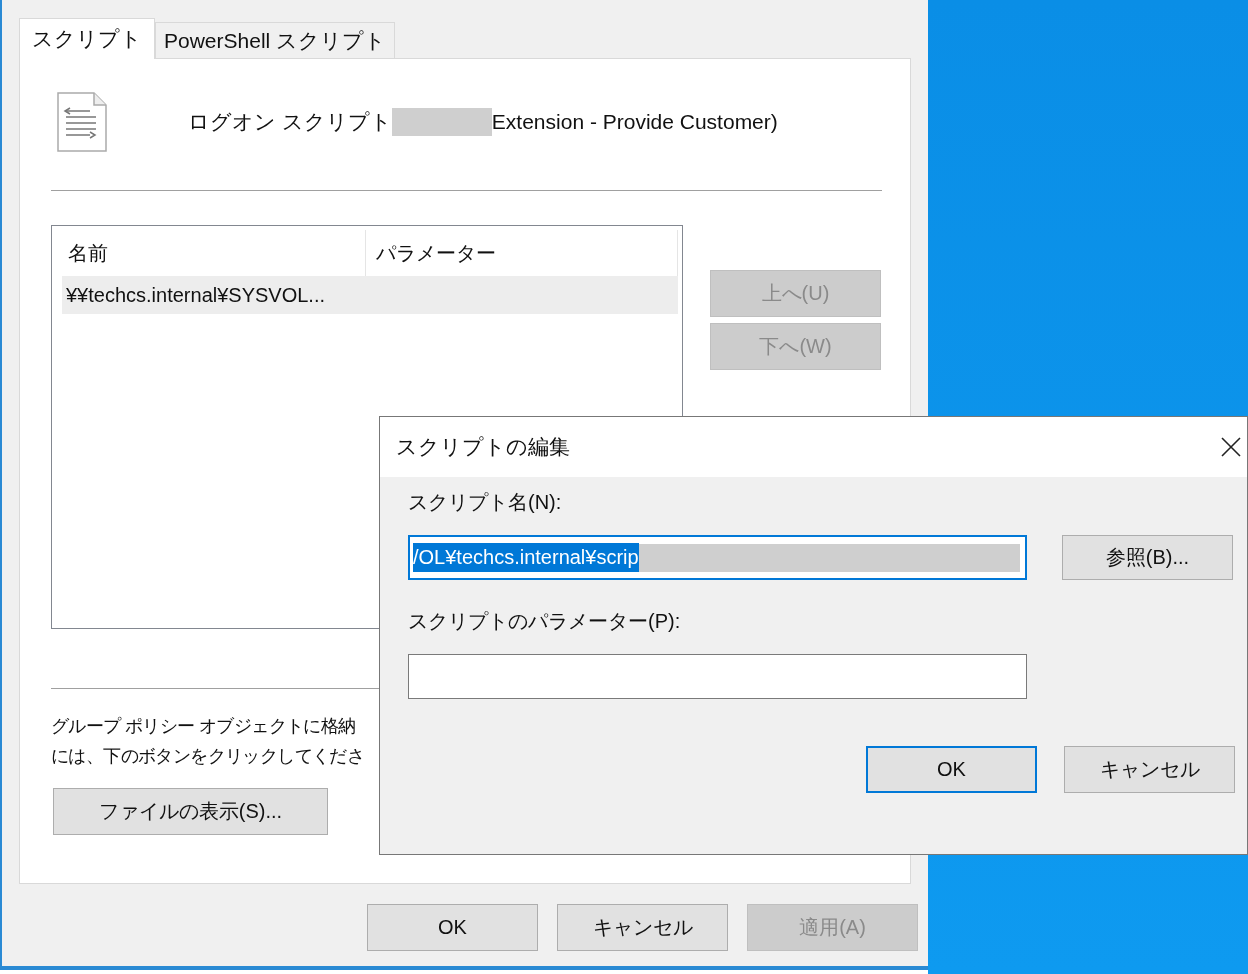  What do you see at coordinates (87, 38) in the screenshot?
I see `tab: スクリプト` at bounding box center [87, 38].